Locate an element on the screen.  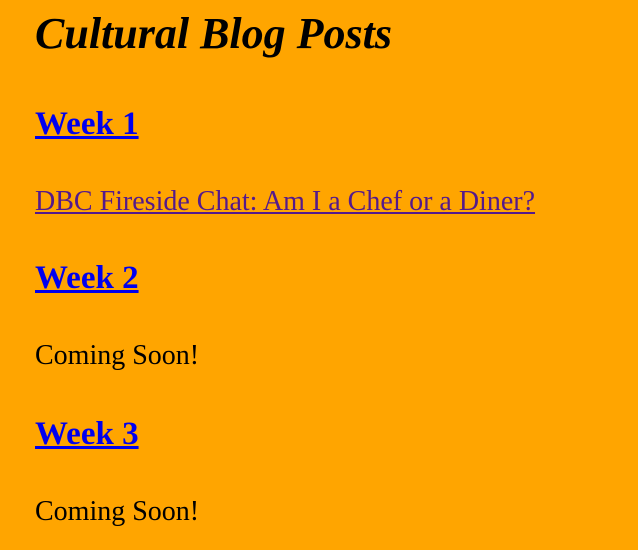
week-3-heading: Week 3 is located at coordinates (87, 434).